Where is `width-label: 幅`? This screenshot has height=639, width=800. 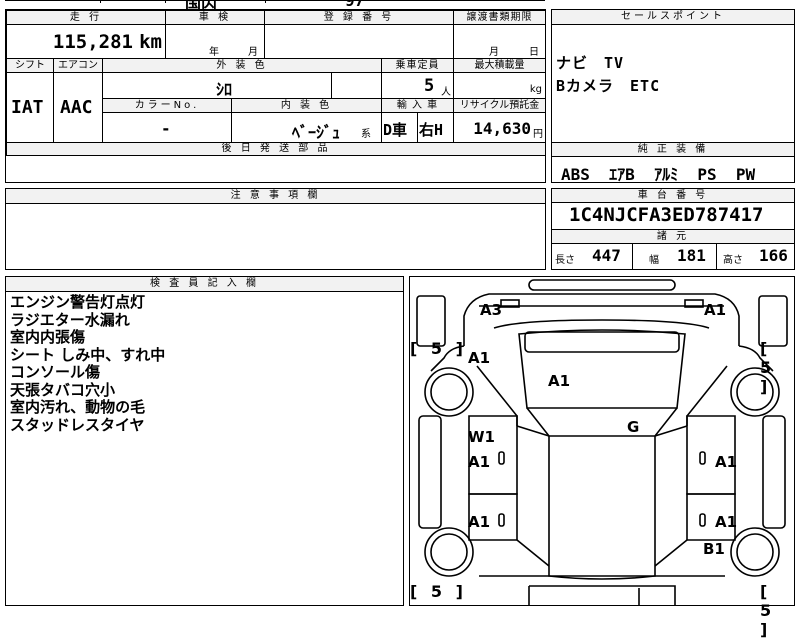
width-label: 幅 is located at coordinates (654, 260).